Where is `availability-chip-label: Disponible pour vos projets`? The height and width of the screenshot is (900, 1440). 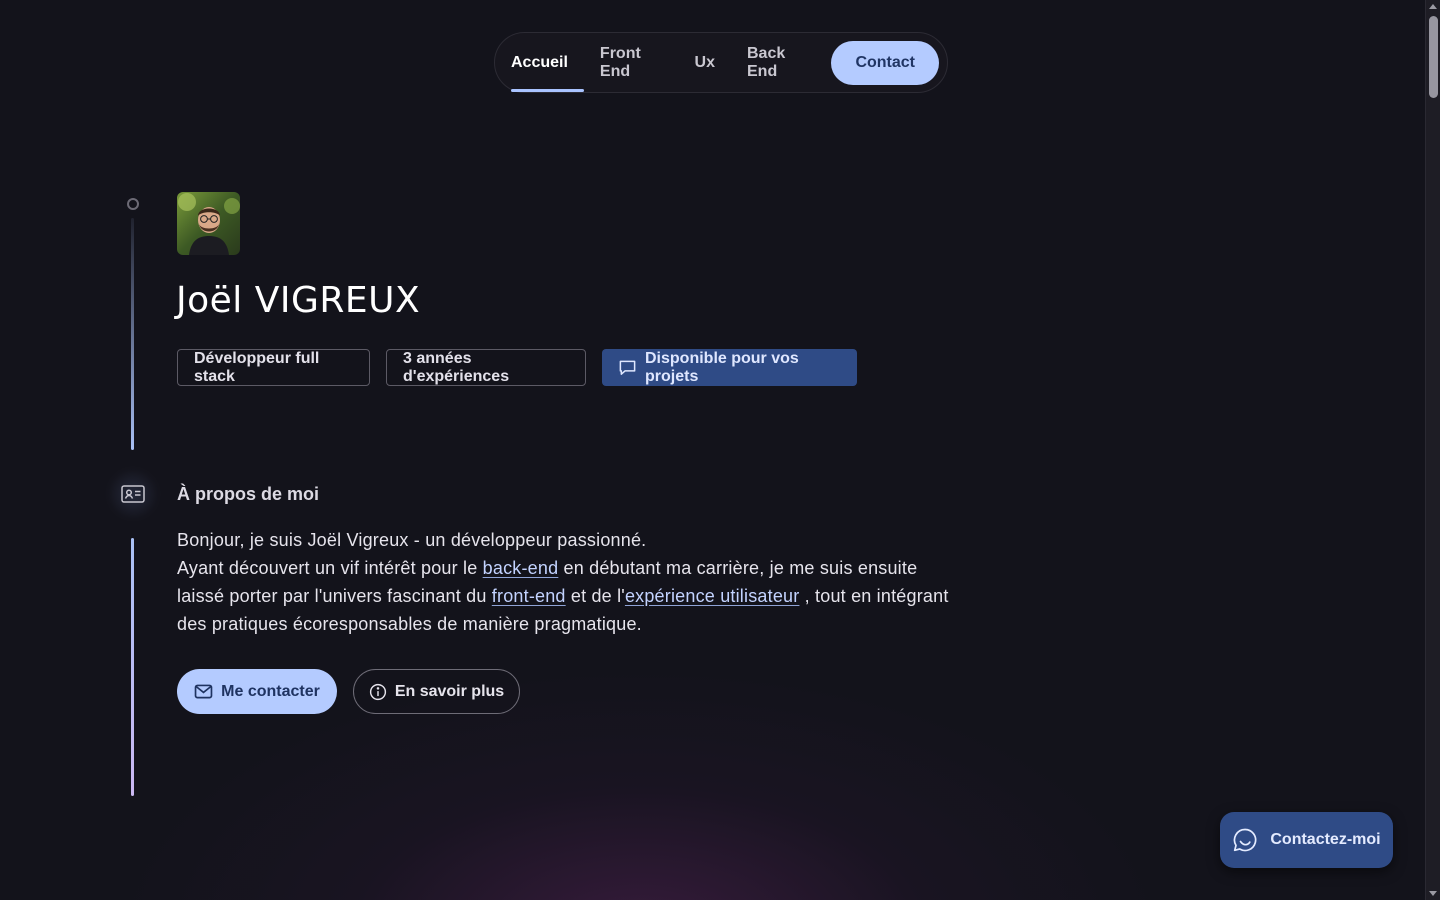 availability-chip-label: Disponible pour vos projets is located at coordinates (722, 367).